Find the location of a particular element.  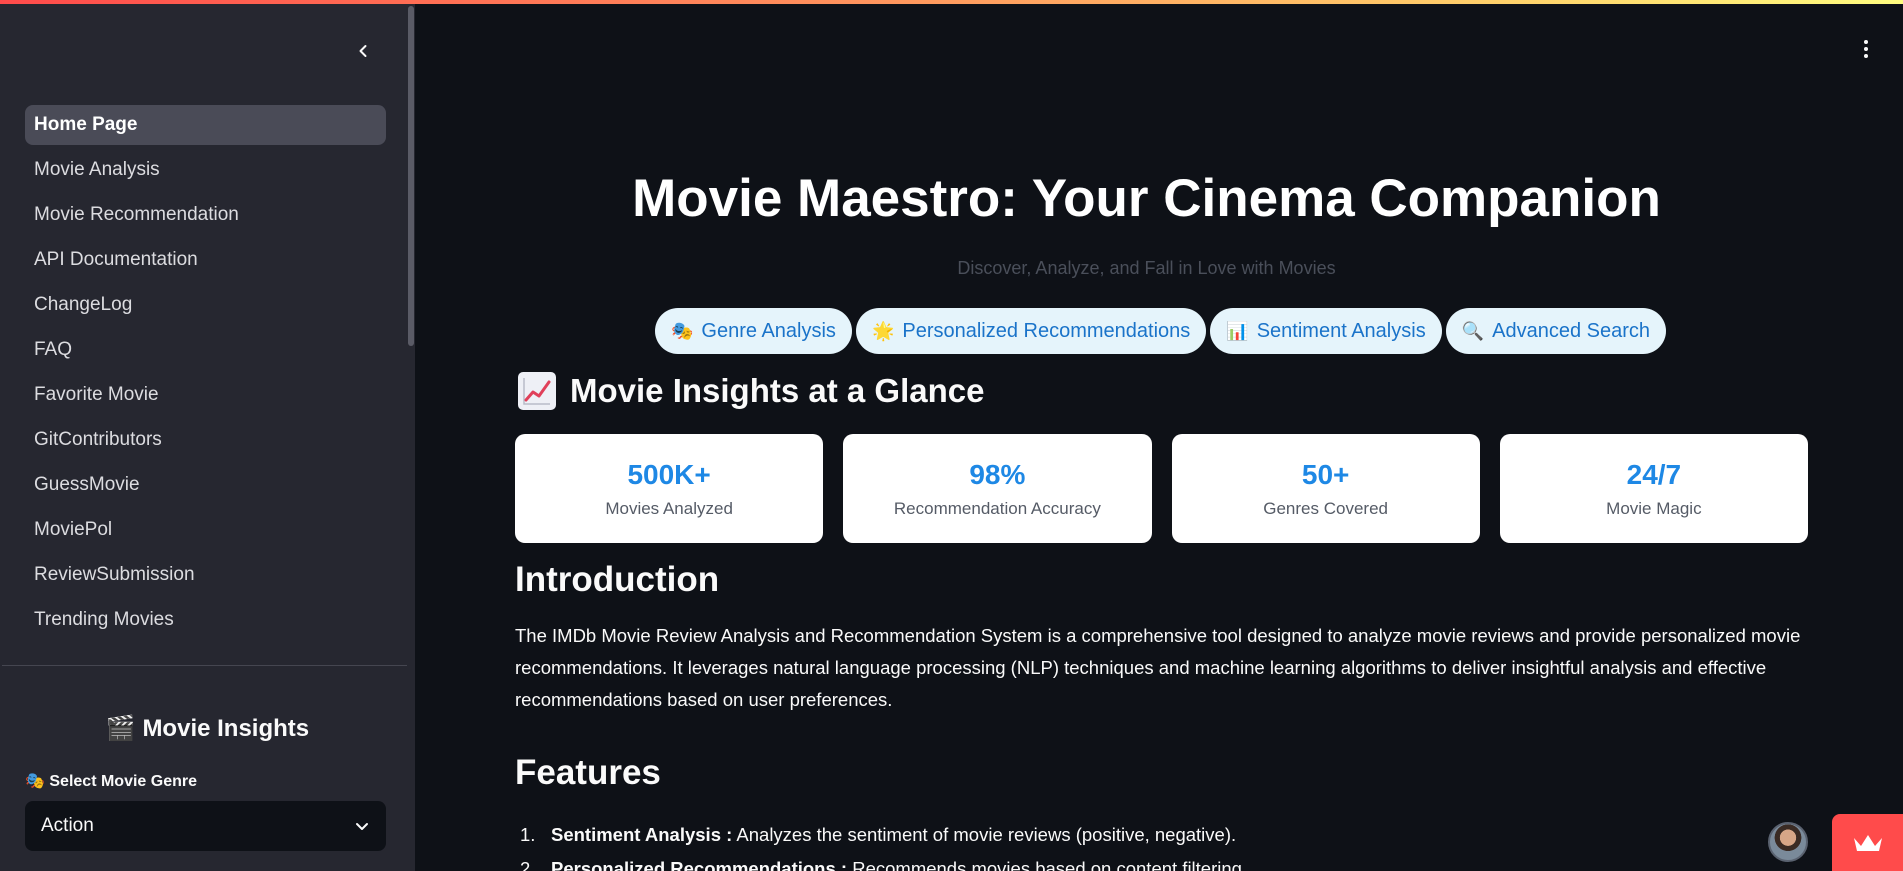

glance-heading: Movie Insights at a Glance is located at coordinates (751, 391).